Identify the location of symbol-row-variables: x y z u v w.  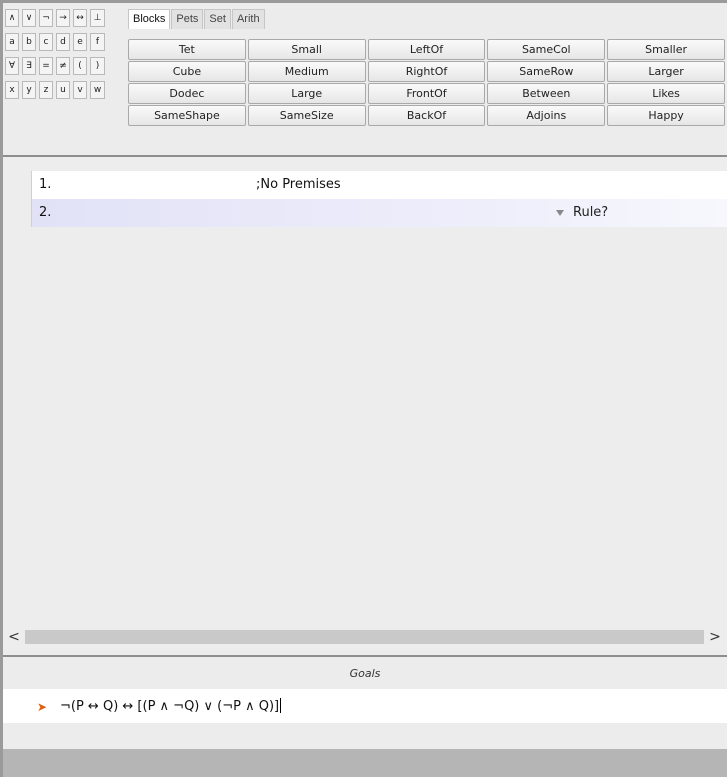
(65, 90).